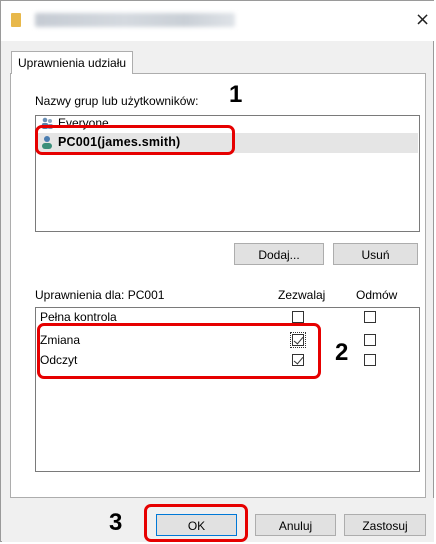 The height and width of the screenshot is (544, 436). Describe the element at coordinates (295, 525) in the screenshot. I see `cancel-button: Anuluj` at that location.